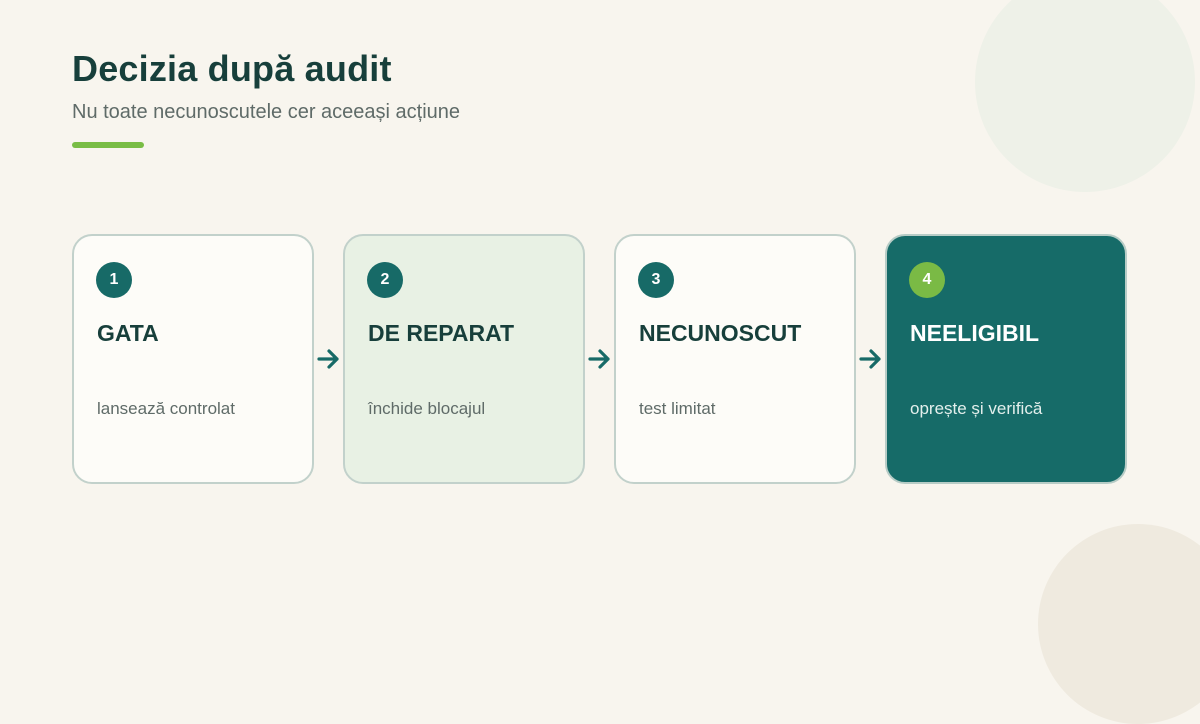 The height and width of the screenshot is (724, 1200). I want to click on step-title: NECUNOSCUT, so click(720, 333).